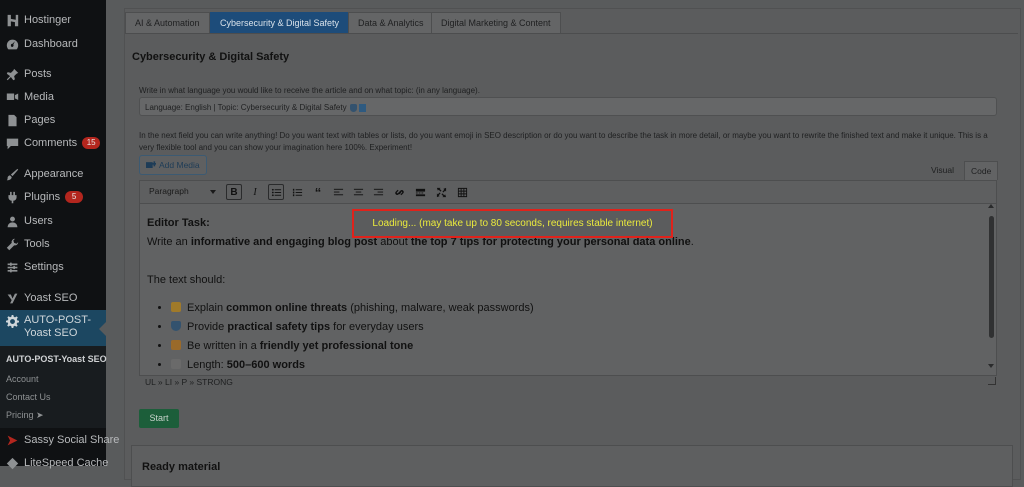 This screenshot has height=487, width=1024. I want to click on sidebar-item-comments: Comments 15, so click(53, 143).